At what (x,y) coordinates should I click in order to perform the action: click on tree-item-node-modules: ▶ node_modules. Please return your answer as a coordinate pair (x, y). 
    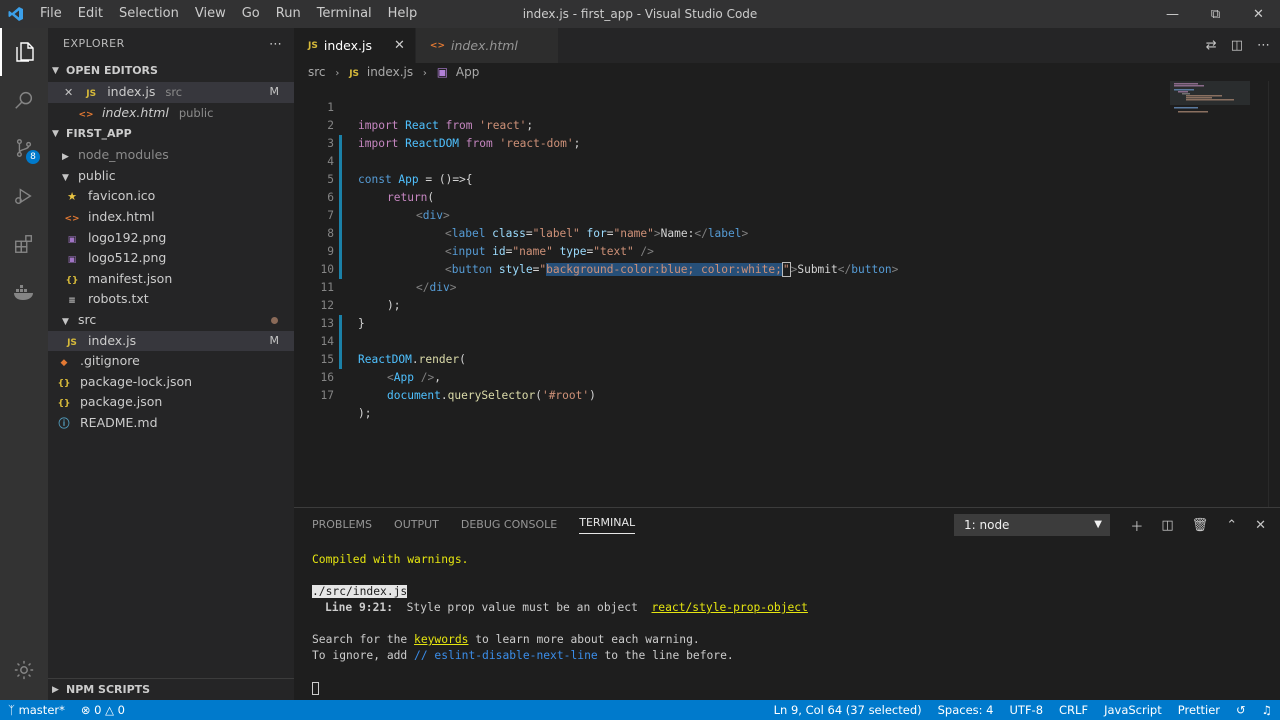
    Looking at the image, I should click on (171, 155).